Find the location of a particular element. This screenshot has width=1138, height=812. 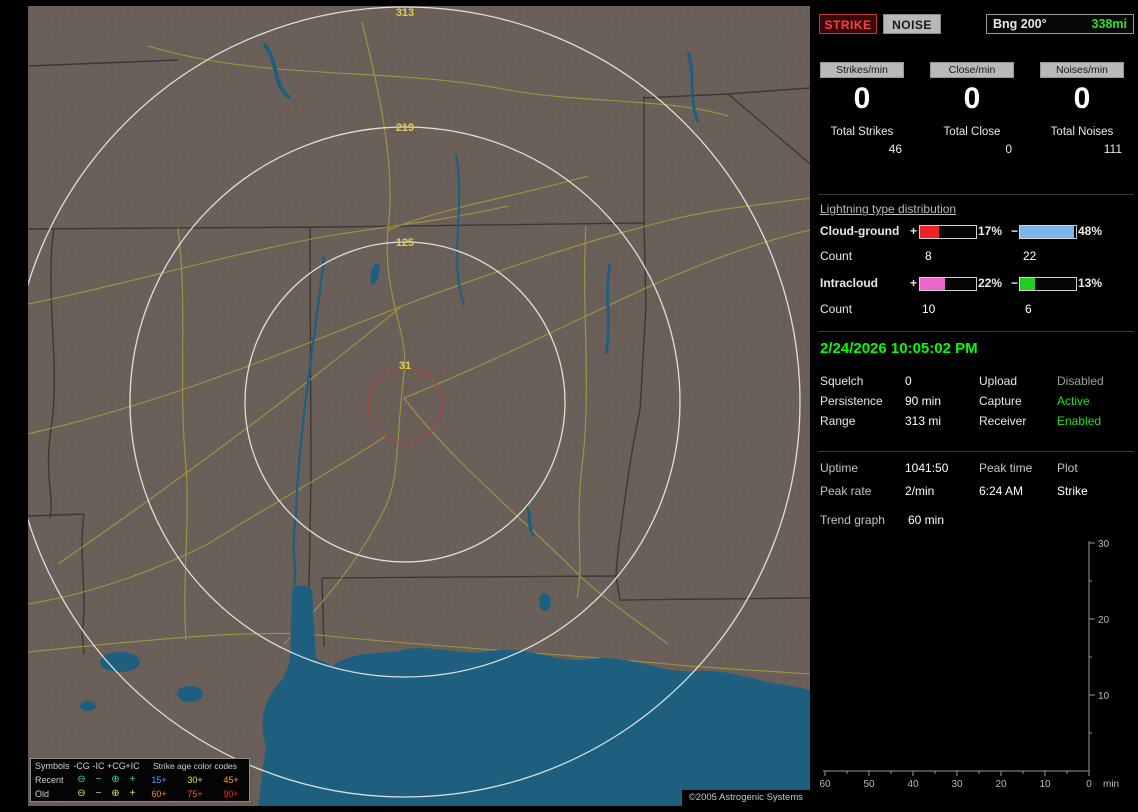

range-value: 313 mi is located at coordinates (923, 421).